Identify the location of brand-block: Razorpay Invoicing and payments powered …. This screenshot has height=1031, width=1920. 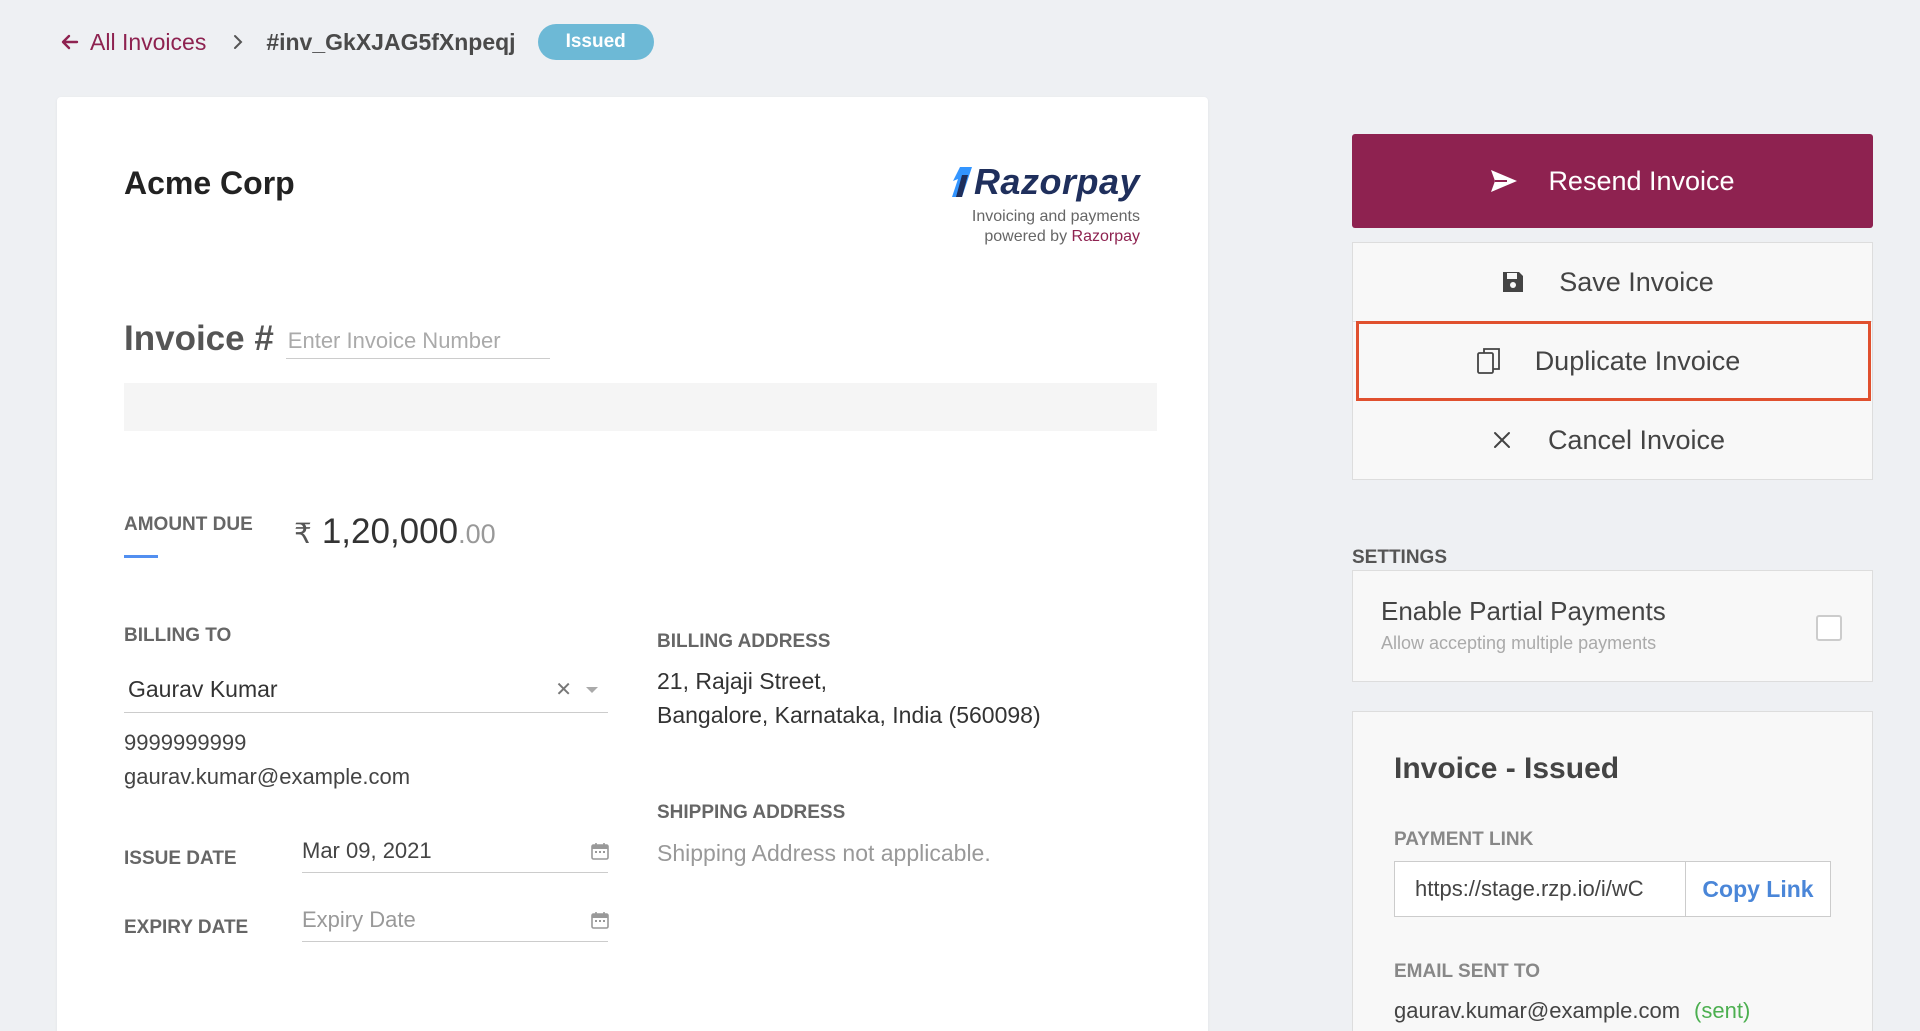
(1044, 204).